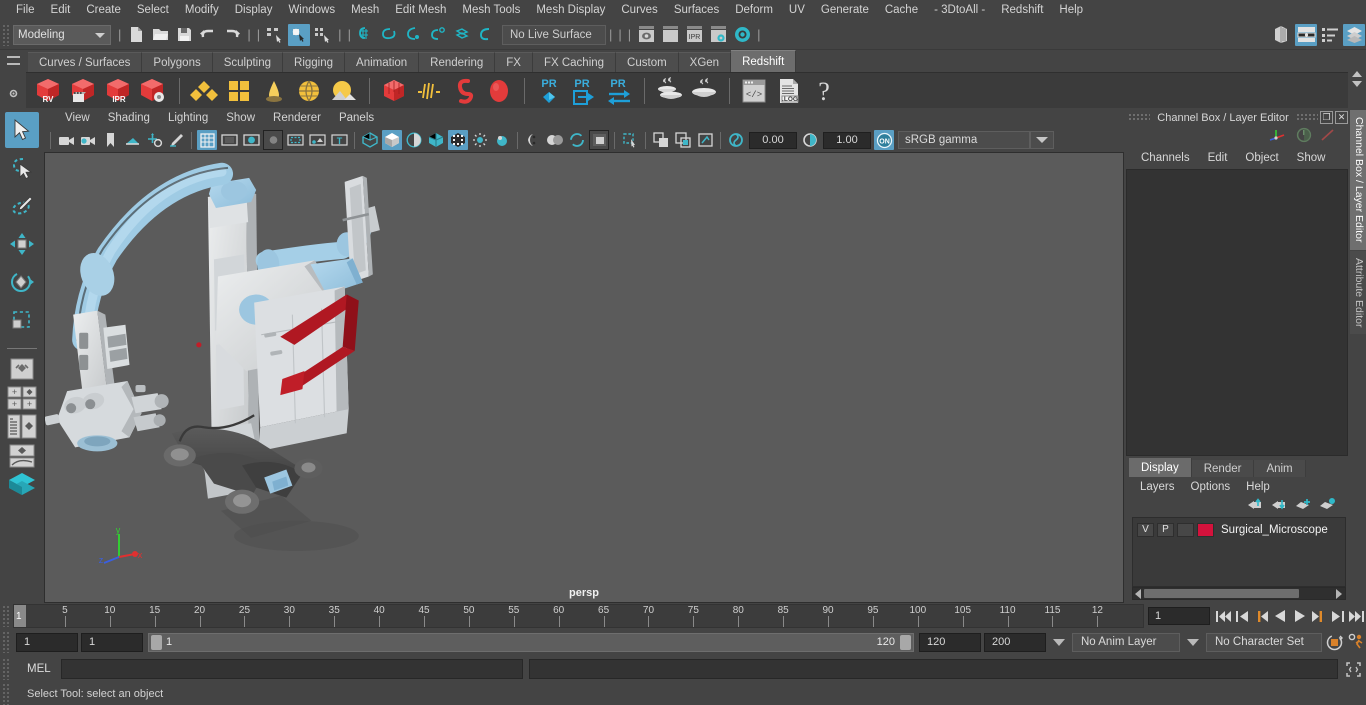  I want to click on render-view-icon, so click(646, 35).